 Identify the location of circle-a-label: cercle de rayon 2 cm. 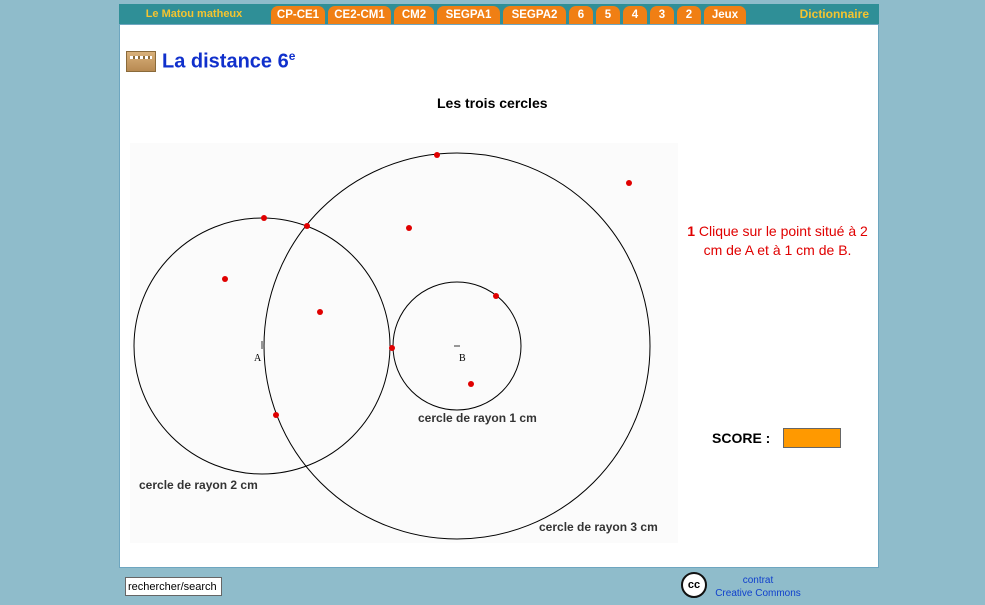
(198, 485).